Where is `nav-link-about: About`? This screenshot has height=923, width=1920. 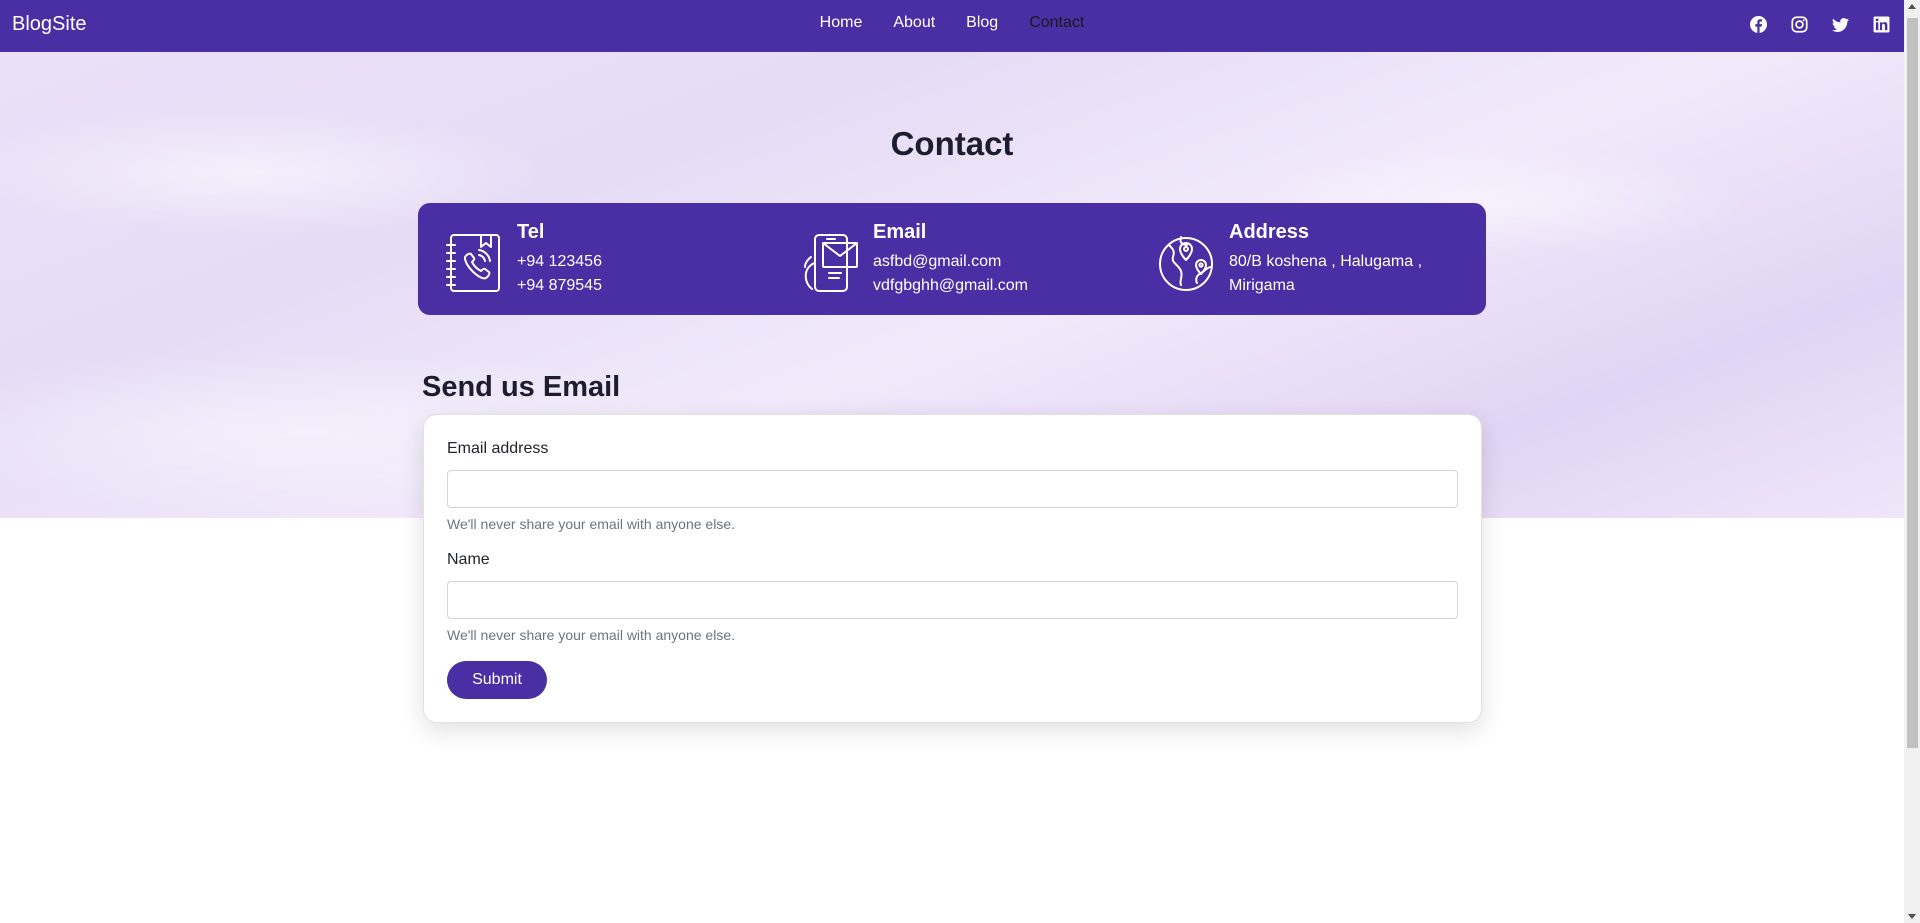
nav-link-about: About is located at coordinates (914, 23).